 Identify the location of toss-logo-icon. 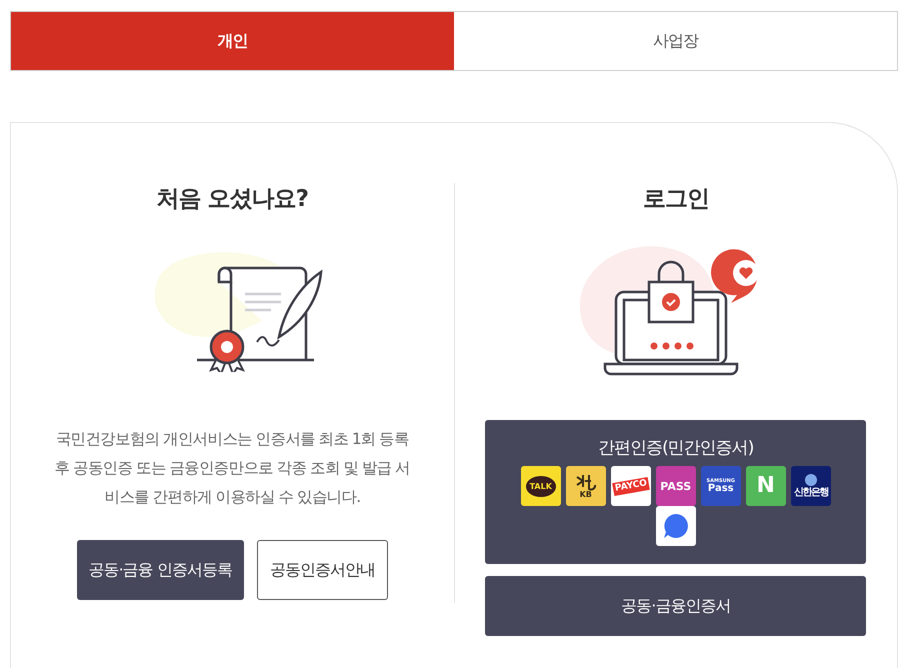
(676, 526).